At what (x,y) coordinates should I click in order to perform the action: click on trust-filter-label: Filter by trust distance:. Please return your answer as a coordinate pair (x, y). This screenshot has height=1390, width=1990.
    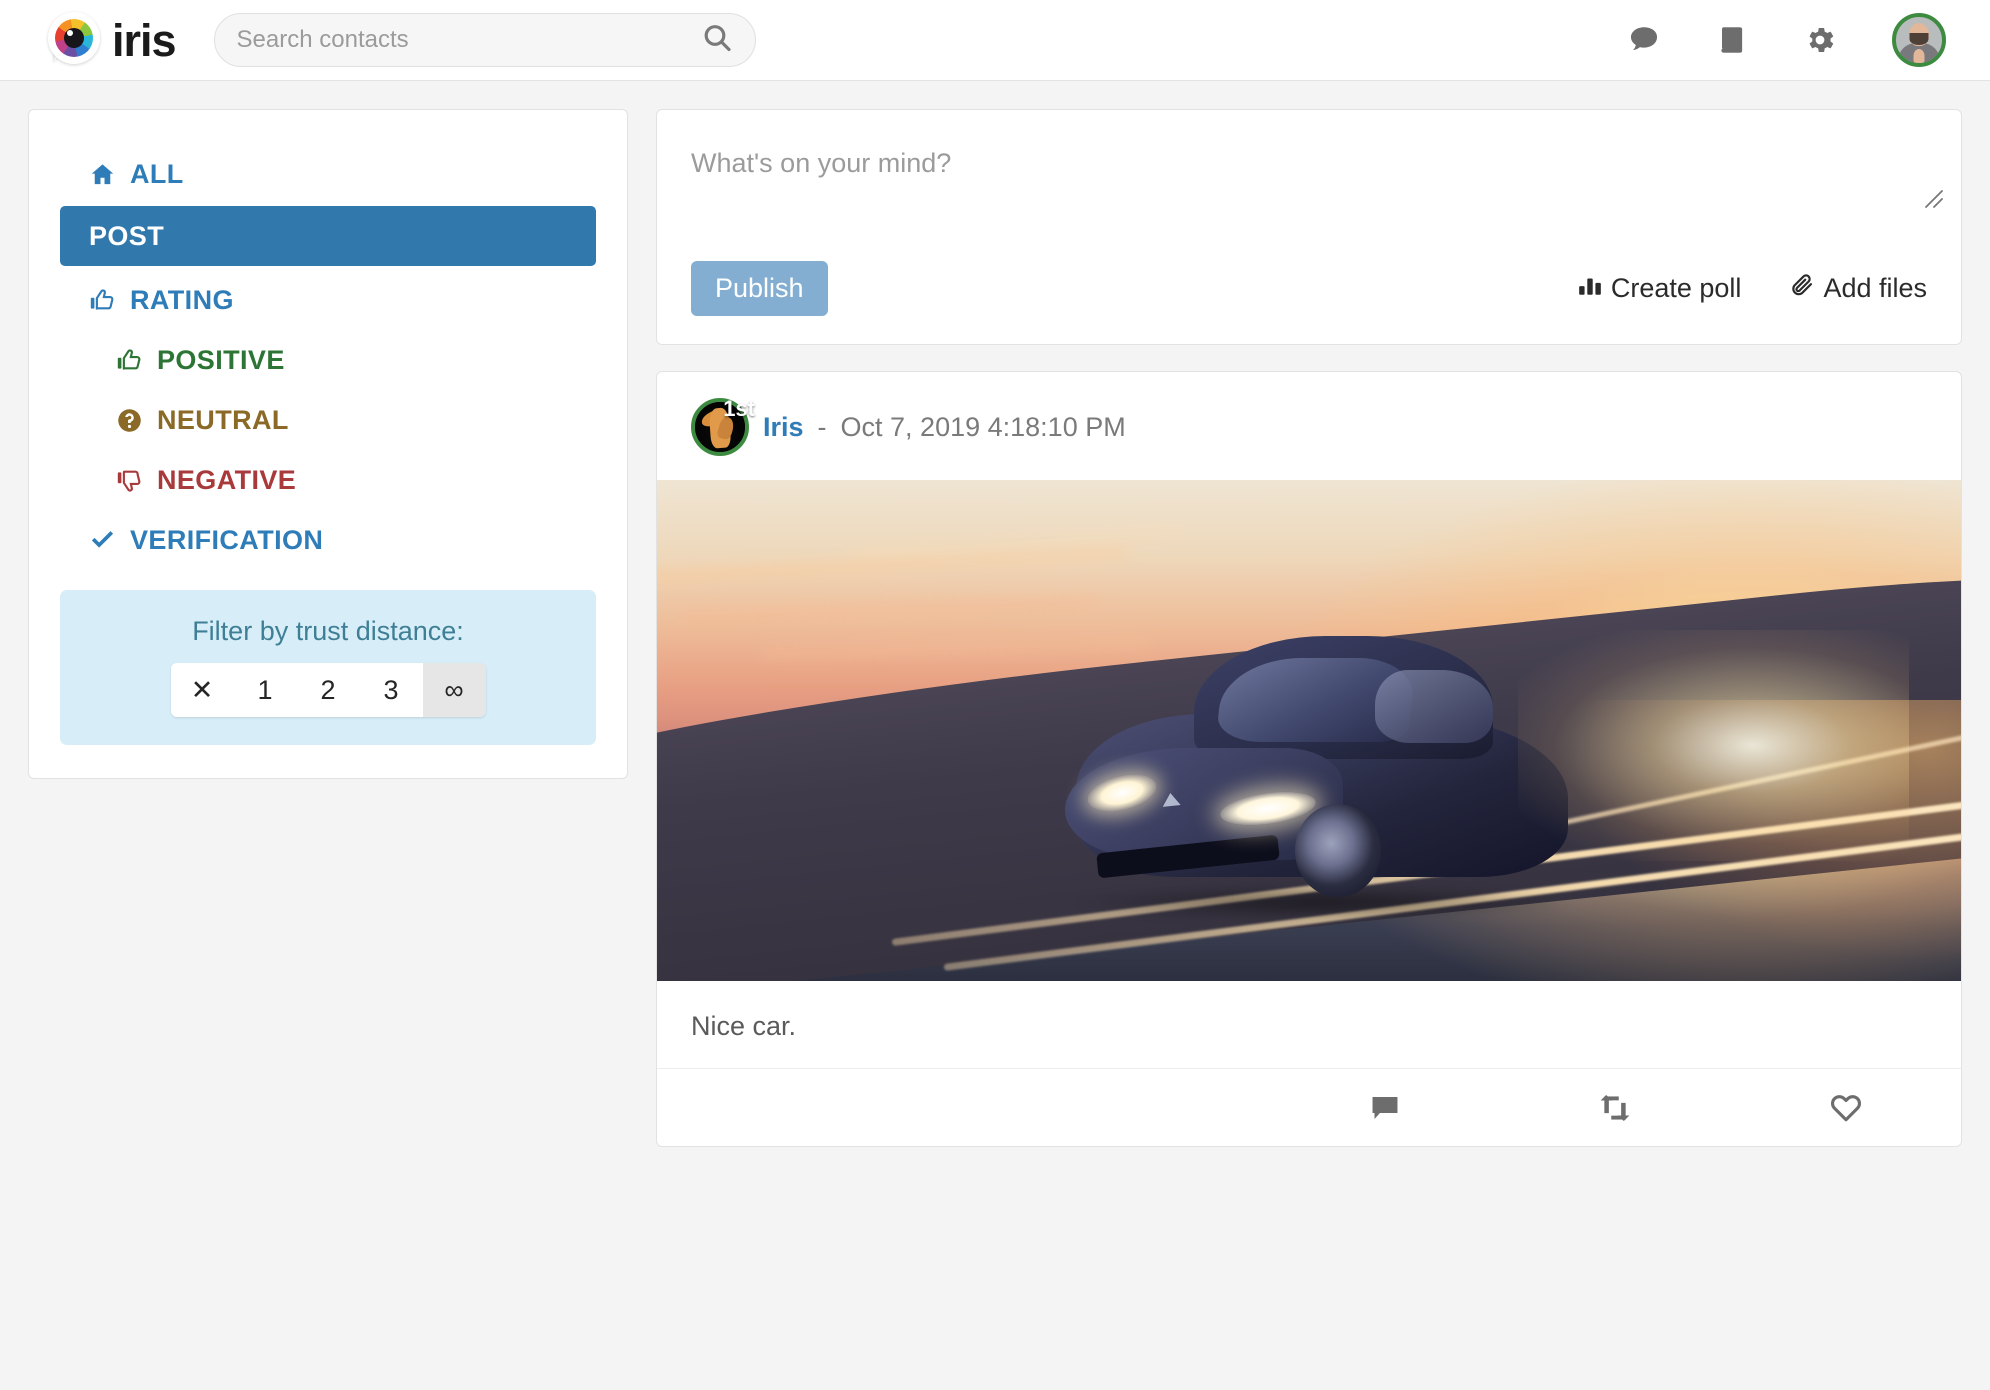
    Looking at the image, I should click on (328, 631).